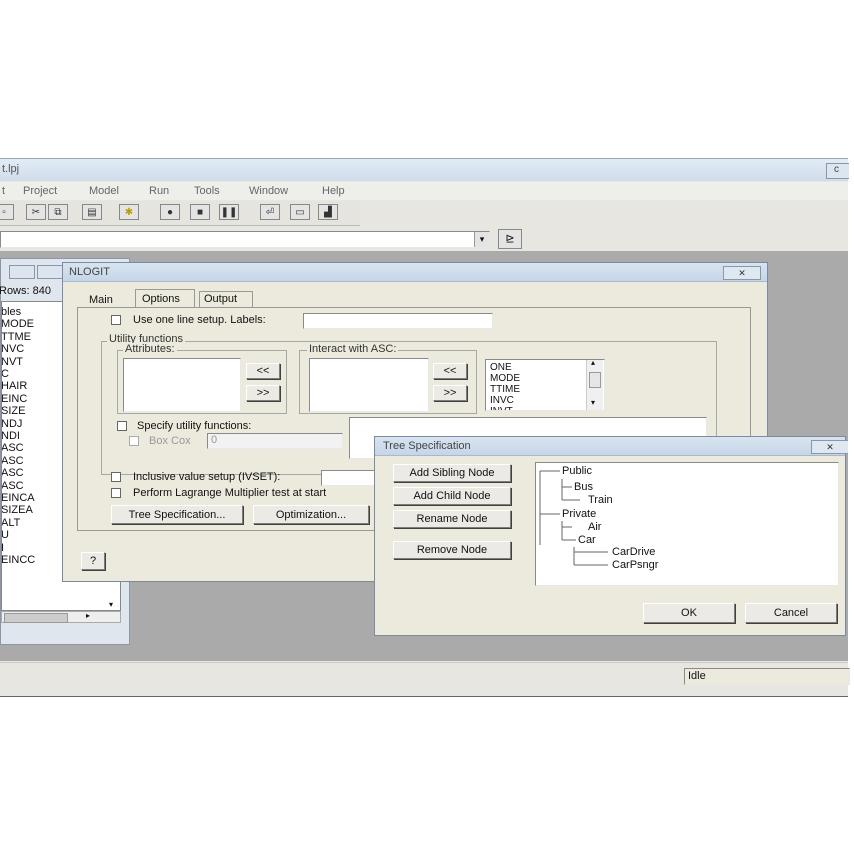 The height and width of the screenshot is (854, 854). What do you see at coordinates (104, 191) in the screenshot?
I see `menu-item-model: Model` at bounding box center [104, 191].